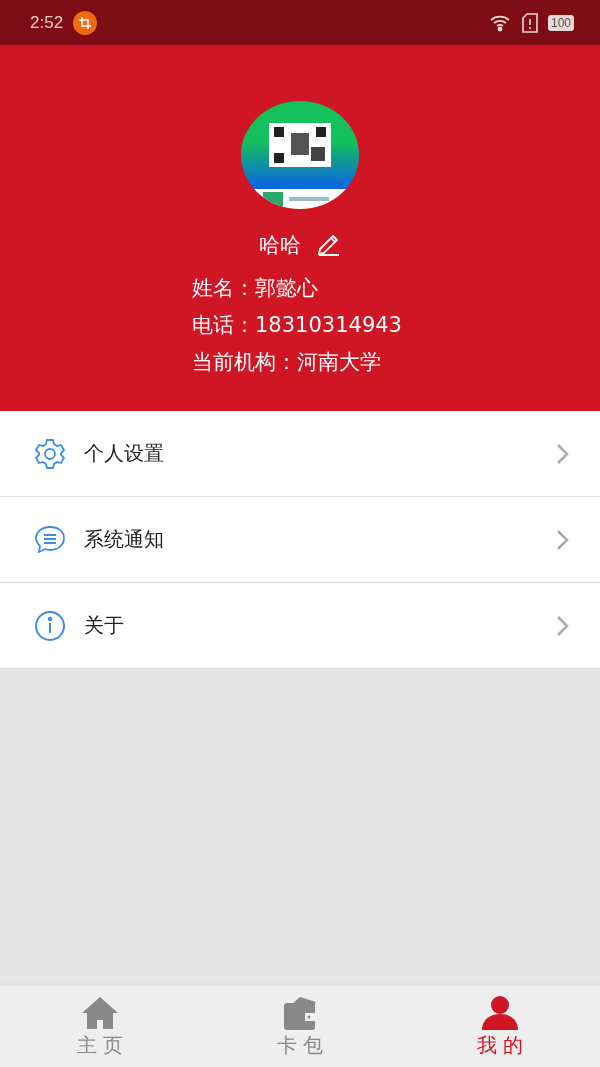 This screenshot has width=600, height=1067. I want to click on wallet-icon, so click(300, 1013).